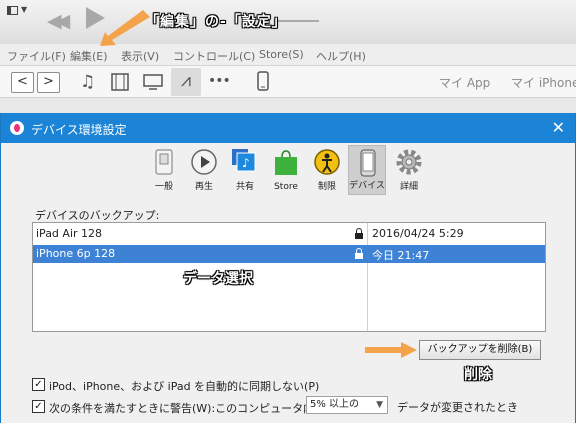 This screenshot has height=423, width=576. What do you see at coordinates (203, 187) in the screenshot?
I see `tab-playback-label: 再生` at bounding box center [203, 187].